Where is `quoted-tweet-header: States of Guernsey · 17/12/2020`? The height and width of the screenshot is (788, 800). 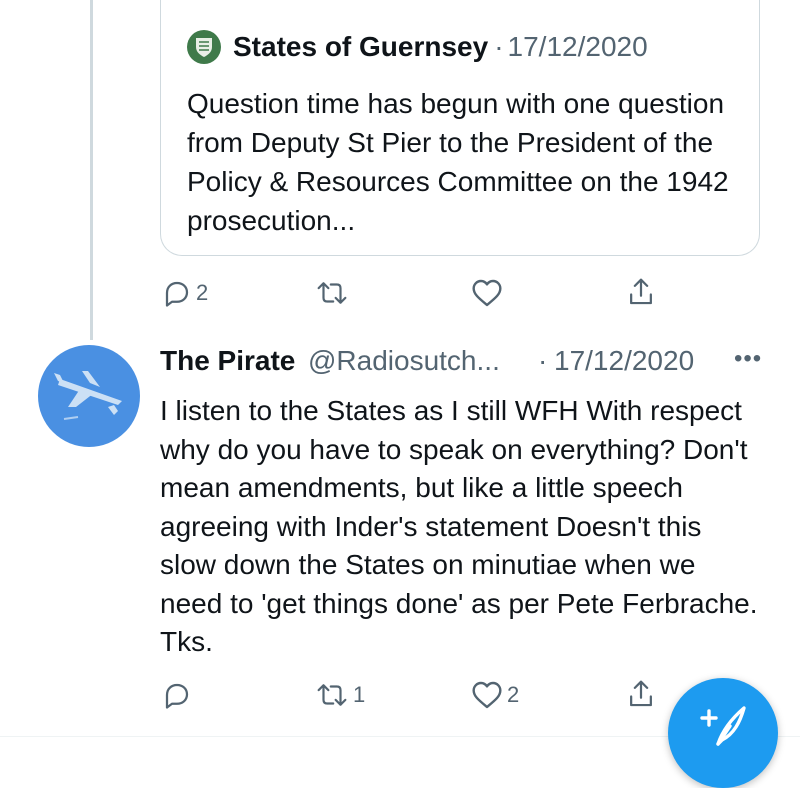
quoted-tweet-header: States of Guernsey · 17/12/2020 is located at coordinates (417, 47).